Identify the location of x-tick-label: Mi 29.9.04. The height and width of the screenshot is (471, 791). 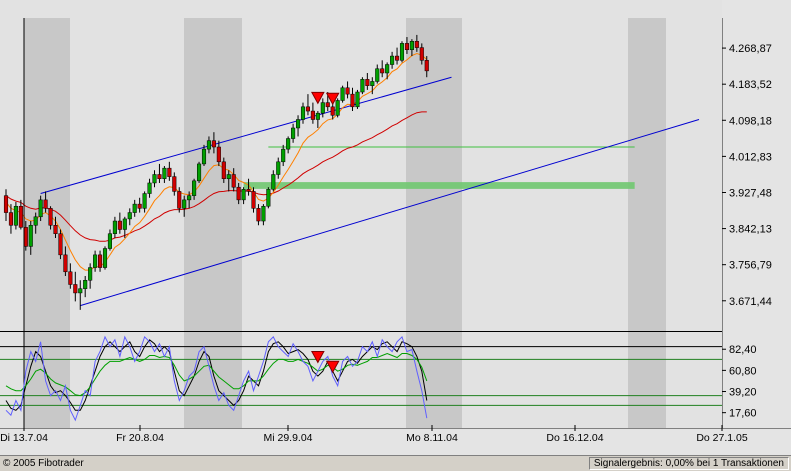
(287, 438).